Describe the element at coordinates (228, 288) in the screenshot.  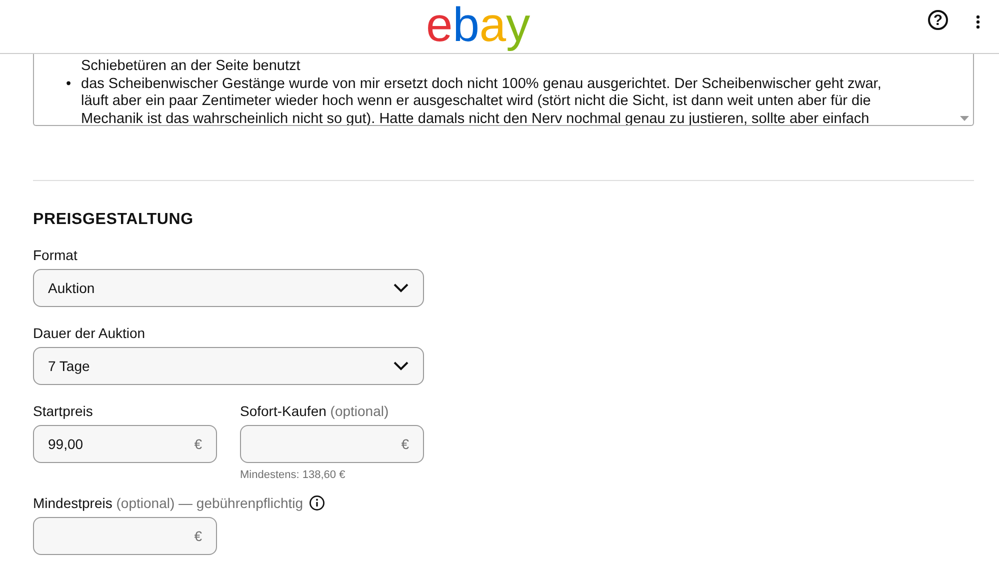
I see `dropdown-select: Auktion` at that location.